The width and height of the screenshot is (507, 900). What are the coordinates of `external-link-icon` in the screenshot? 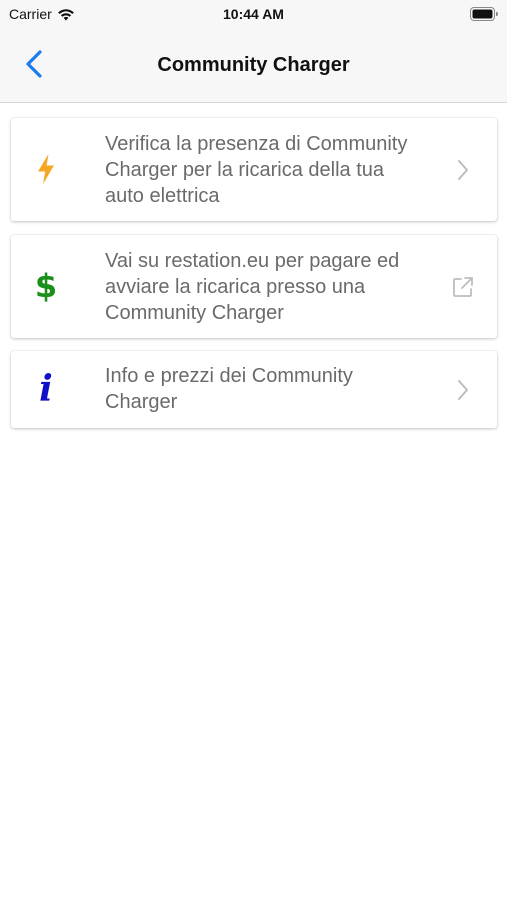 It's located at (463, 287).